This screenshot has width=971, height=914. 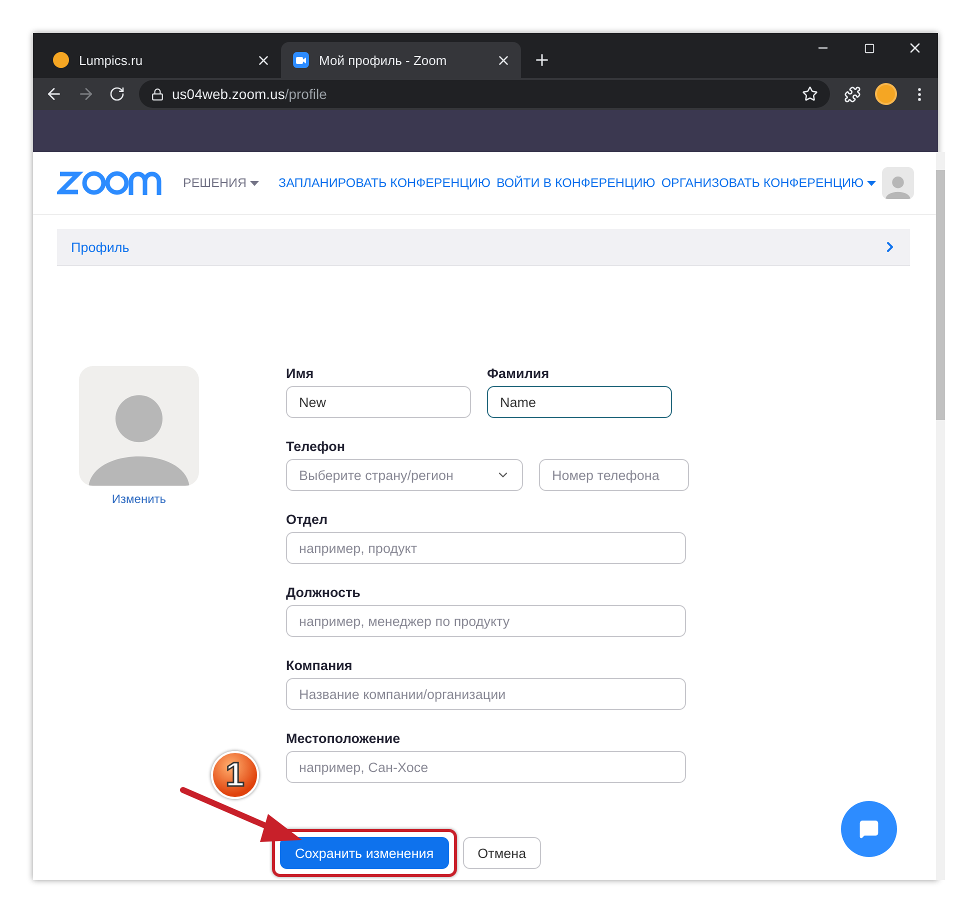 What do you see at coordinates (404, 475) in the screenshot?
I see `select-field: Выберите страну/регион` at bounding box center [404, 475].